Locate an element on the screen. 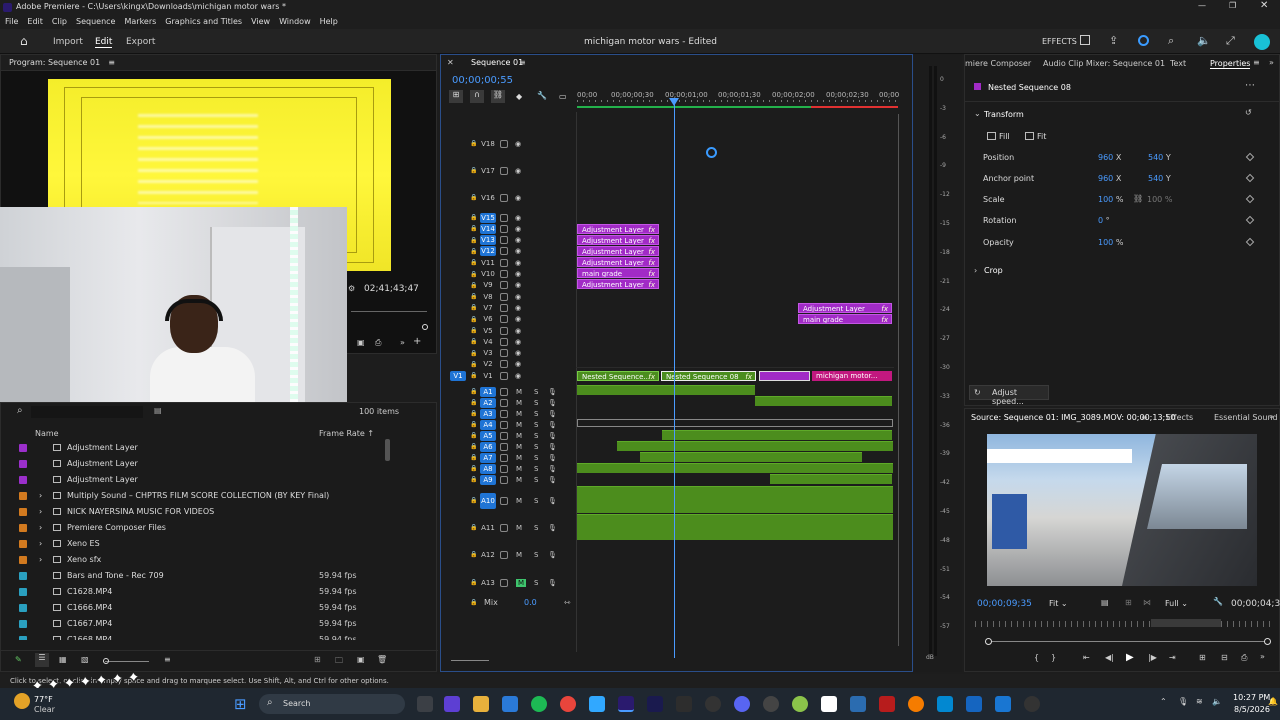  notification-icon: 🔔 is located at coordinates (1273, 701).